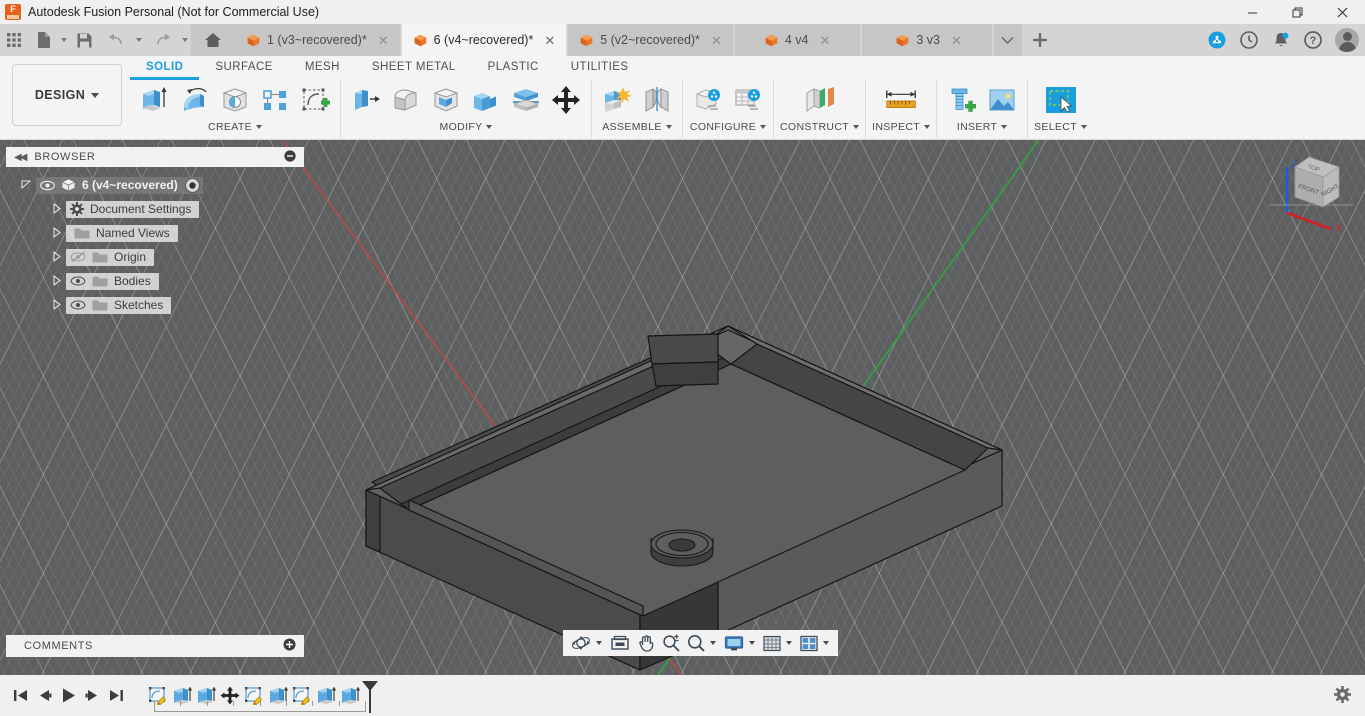 Image resolution: width=1365 pixels, height=716 pixels. Describe the element at coordinates (1040, 40) in the screenshot. I see `add-tab-icon` at that location.